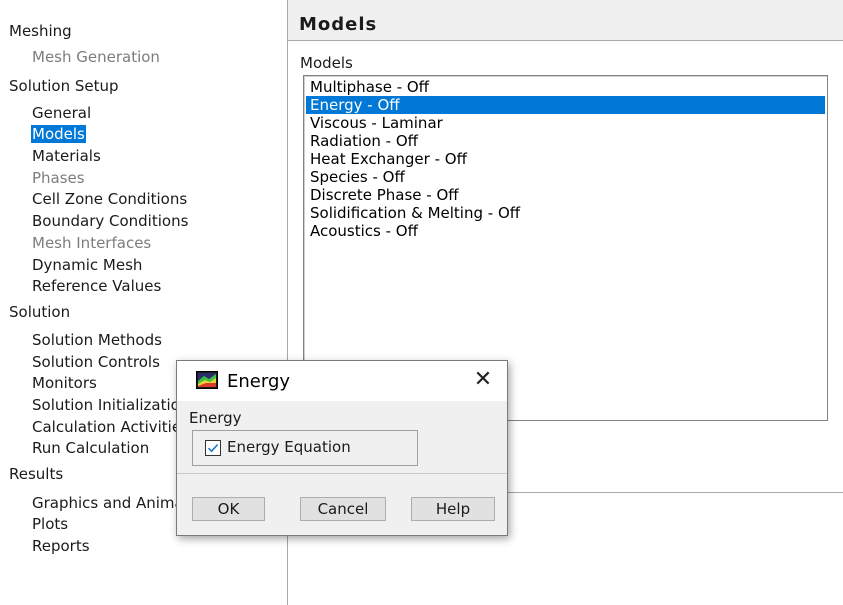  Describe the element at coordinates (96, 57) in the screenshot. I see `nav-item-mesh-generation: Mesh Generation` at that location.